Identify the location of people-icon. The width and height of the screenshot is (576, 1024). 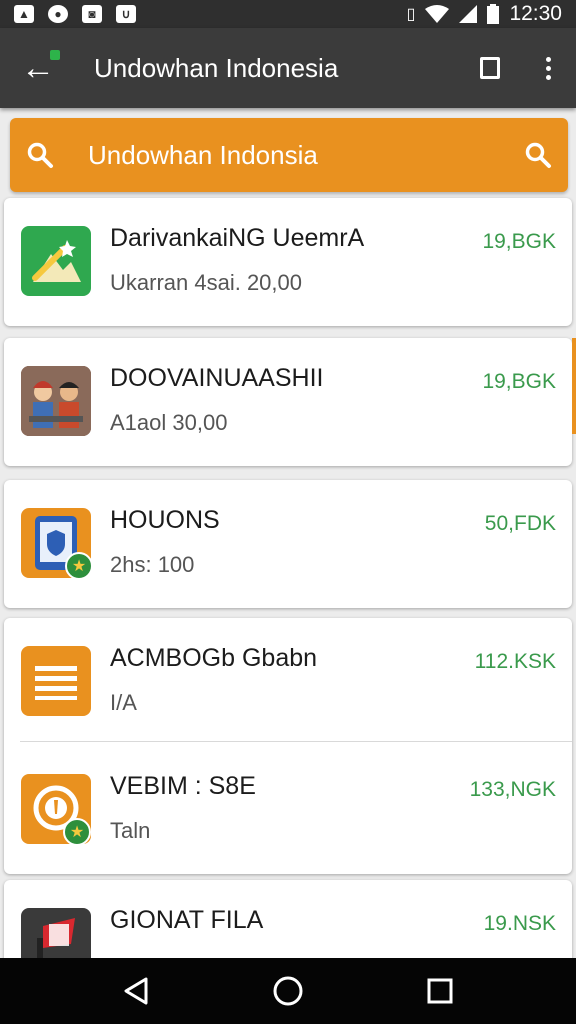
(56, 401).